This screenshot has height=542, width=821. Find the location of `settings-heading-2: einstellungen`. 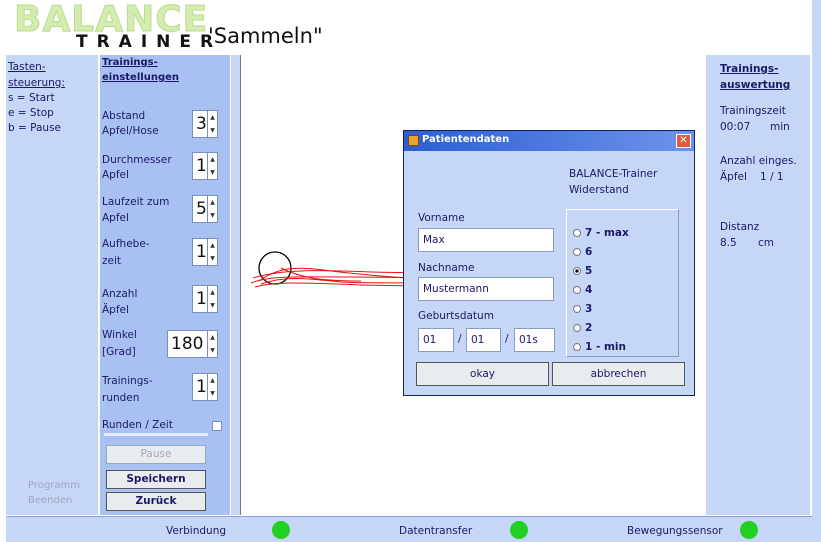

settings-heading-2: einstellungen is located at coordinates (140, 77).